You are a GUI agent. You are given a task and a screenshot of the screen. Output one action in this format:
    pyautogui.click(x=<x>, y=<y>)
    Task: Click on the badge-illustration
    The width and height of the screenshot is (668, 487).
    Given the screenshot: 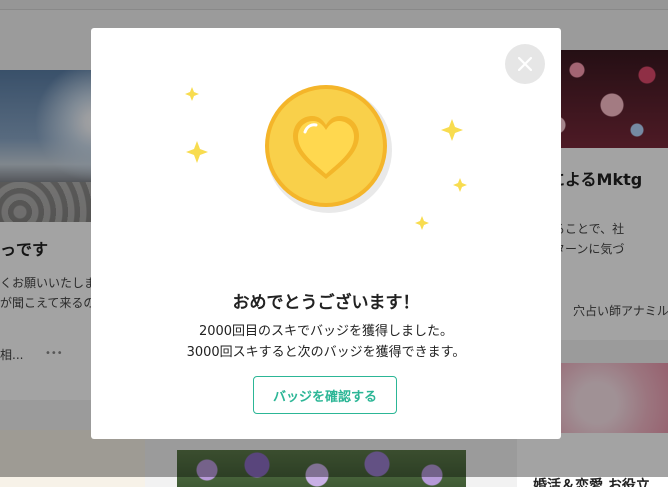 What is the action you would take?
    pyautogui.click(x=326, y=157)
    